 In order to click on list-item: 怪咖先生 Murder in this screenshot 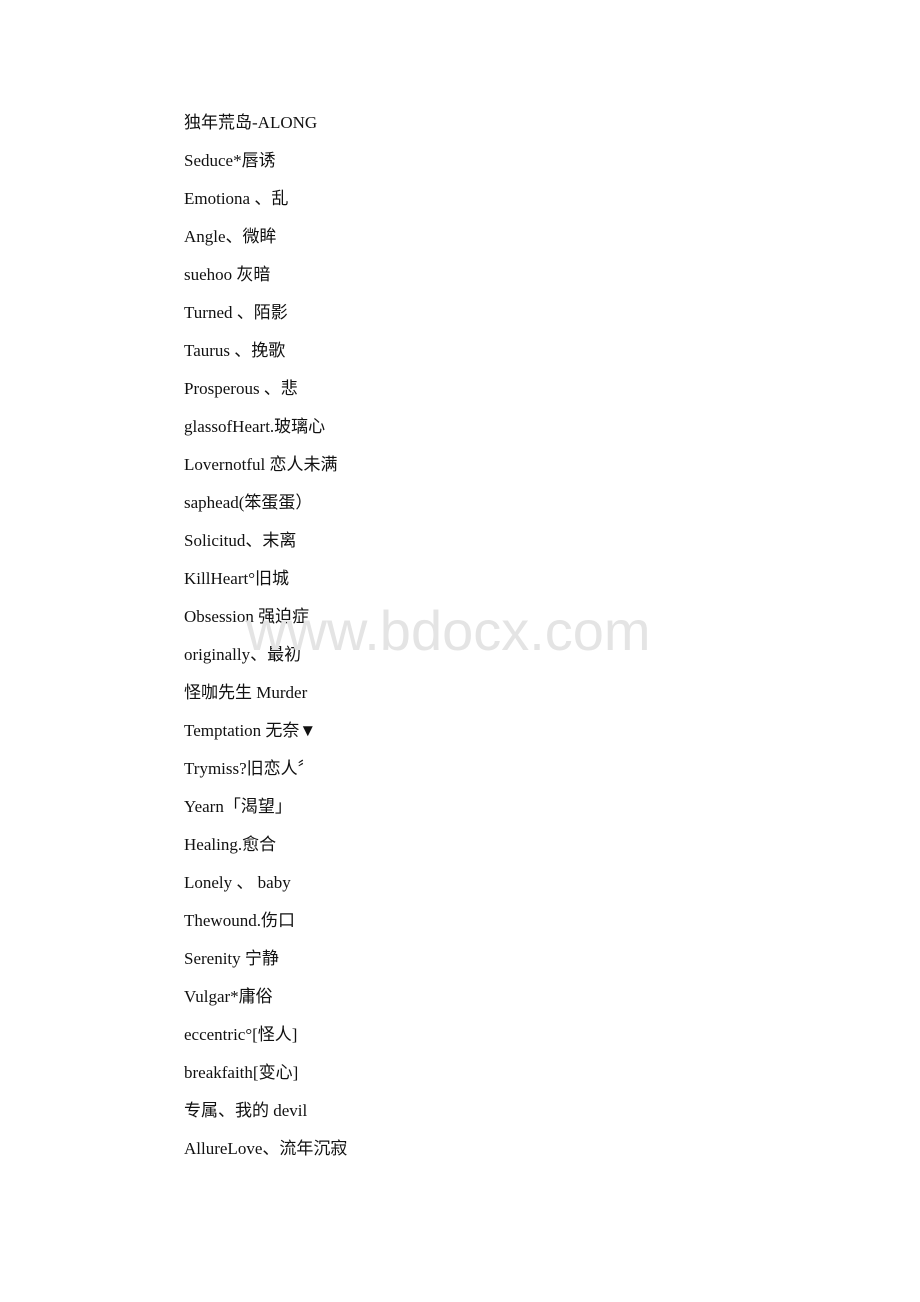, I will do `click(246, 692)`.